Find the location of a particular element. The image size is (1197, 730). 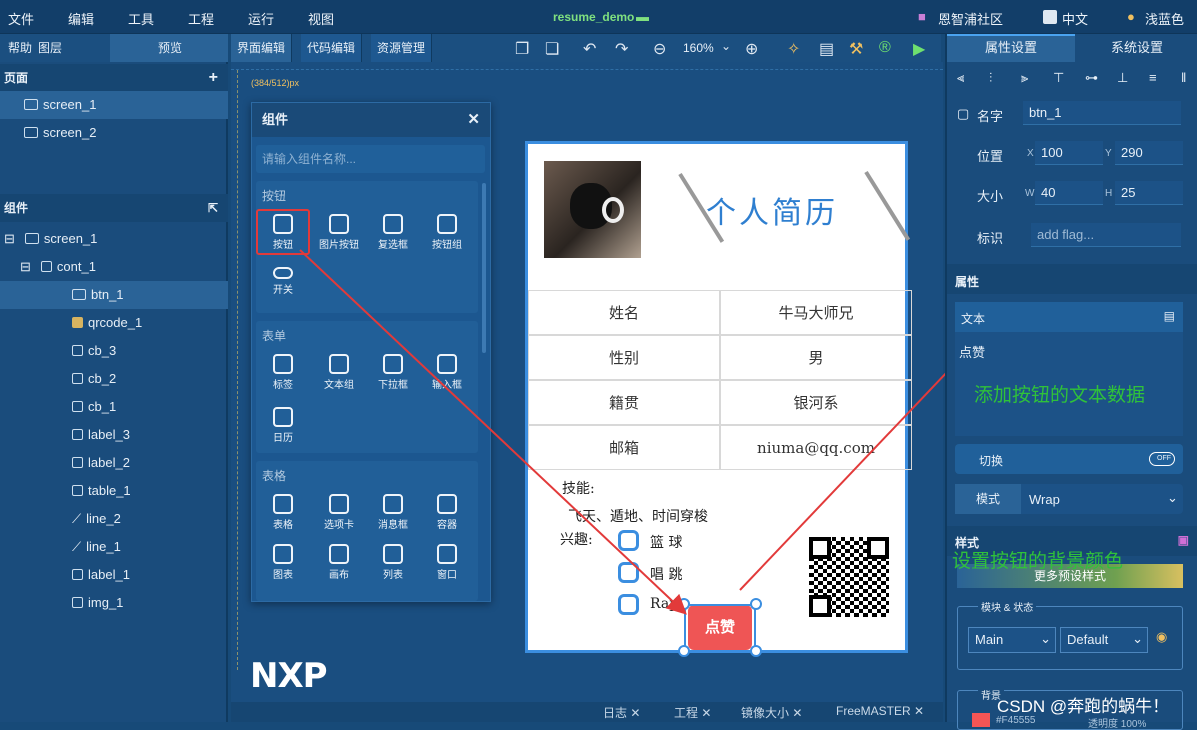

x-label: X is located at coordinates (1030, 153).